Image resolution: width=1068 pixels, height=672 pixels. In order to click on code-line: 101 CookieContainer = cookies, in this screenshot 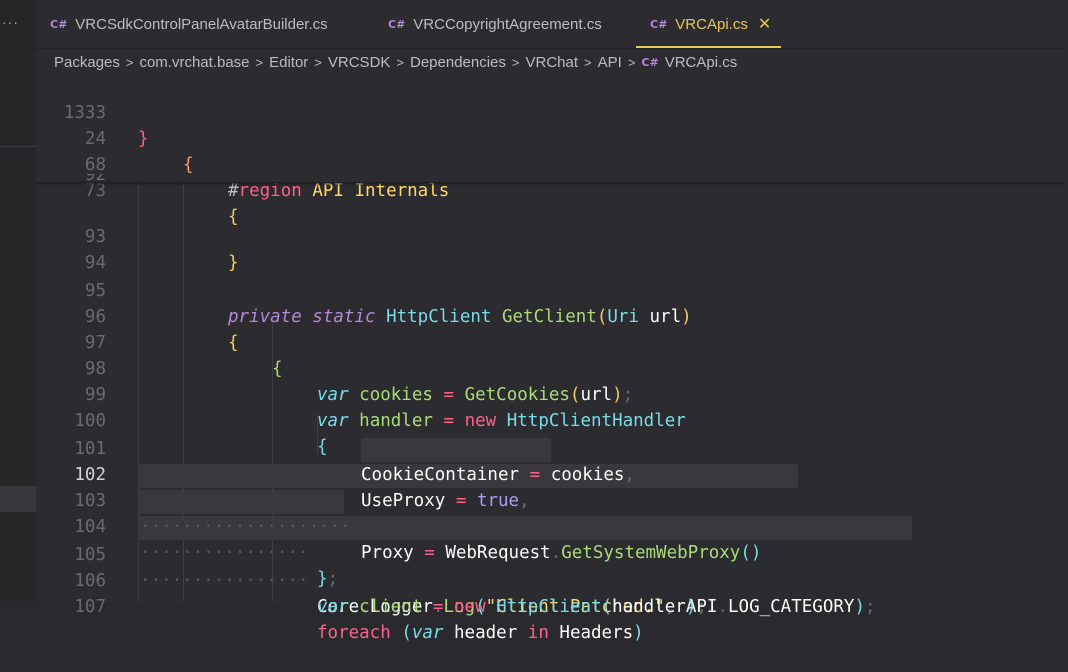, I will do `click(550, 447)`.